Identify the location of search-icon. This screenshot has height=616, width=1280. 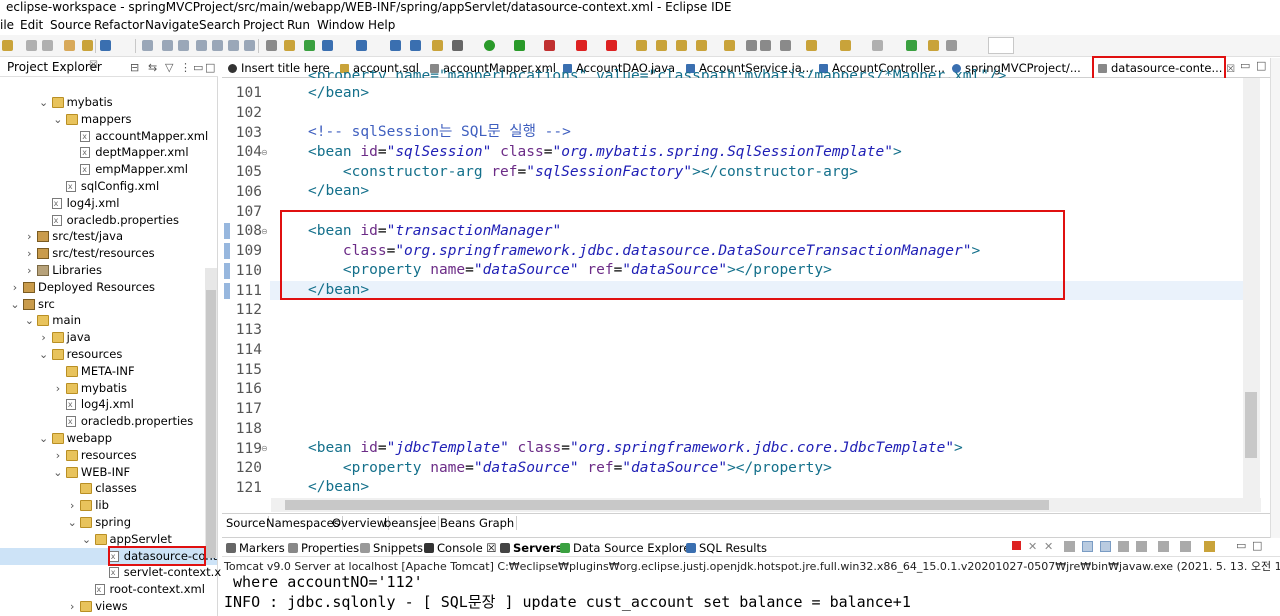
(437, 45).